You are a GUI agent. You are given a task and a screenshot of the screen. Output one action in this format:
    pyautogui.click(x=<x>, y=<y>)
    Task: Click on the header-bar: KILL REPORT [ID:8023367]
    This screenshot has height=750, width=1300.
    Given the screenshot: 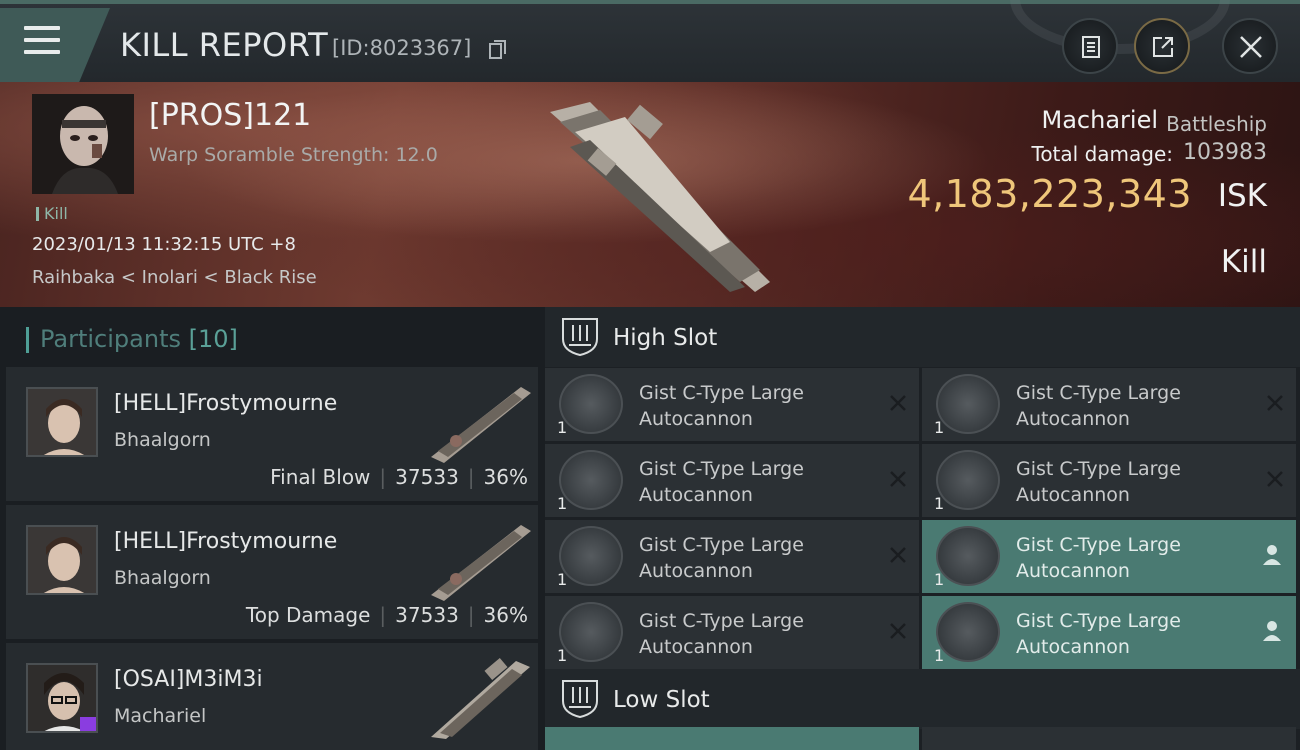 What is the action you would take?
    pyautogui.click(x=650, y=41)
    